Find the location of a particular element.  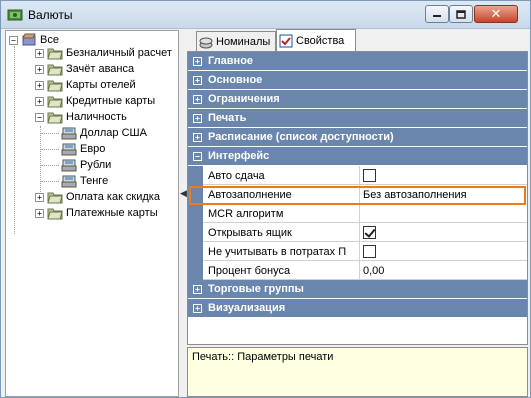

tree-label: Евро is located at coordinates (93, 149).